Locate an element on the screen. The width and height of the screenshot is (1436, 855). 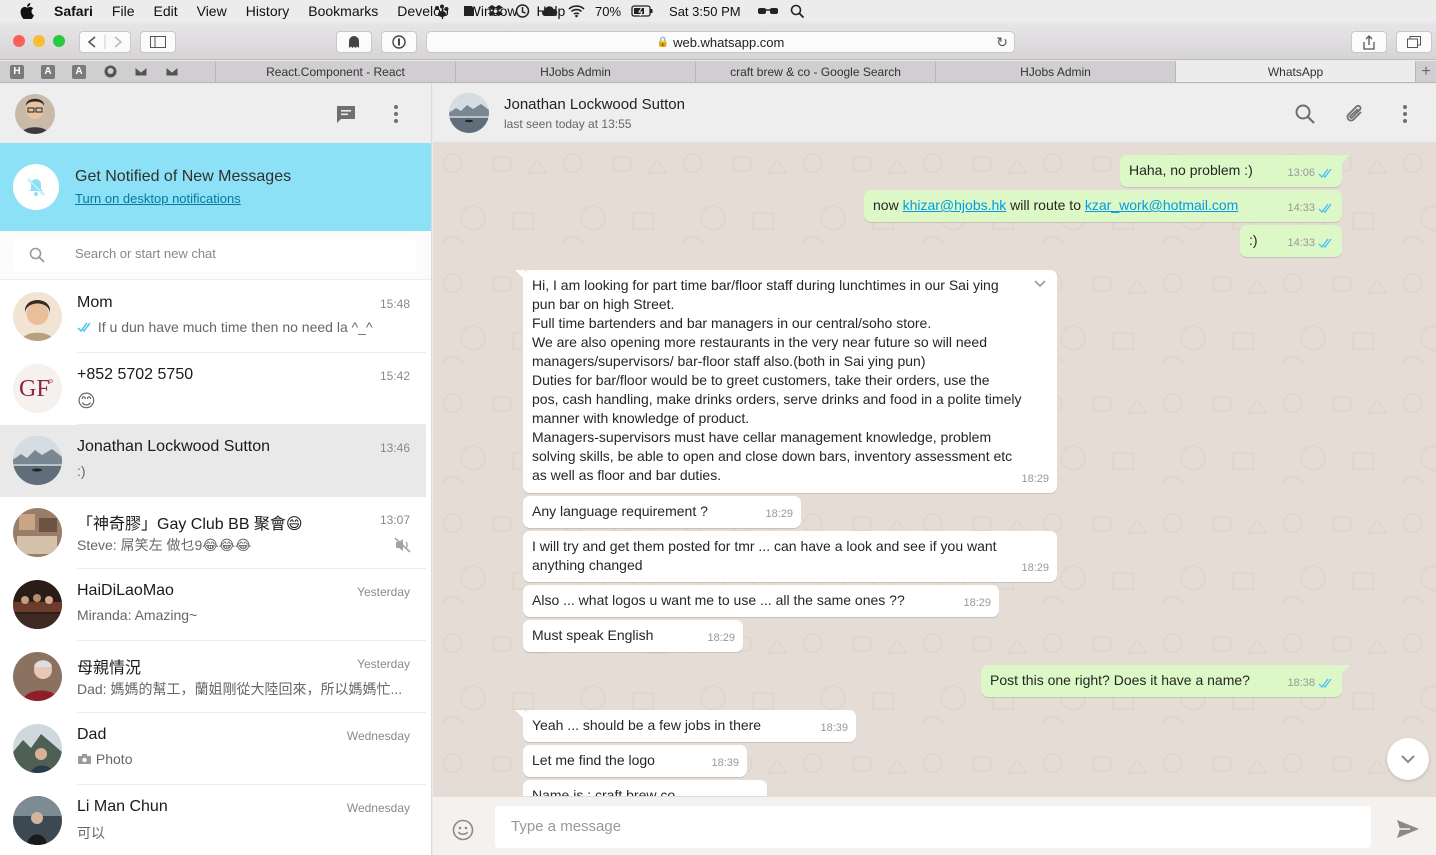
dropbox-icon is located at coordinates (495, 11).